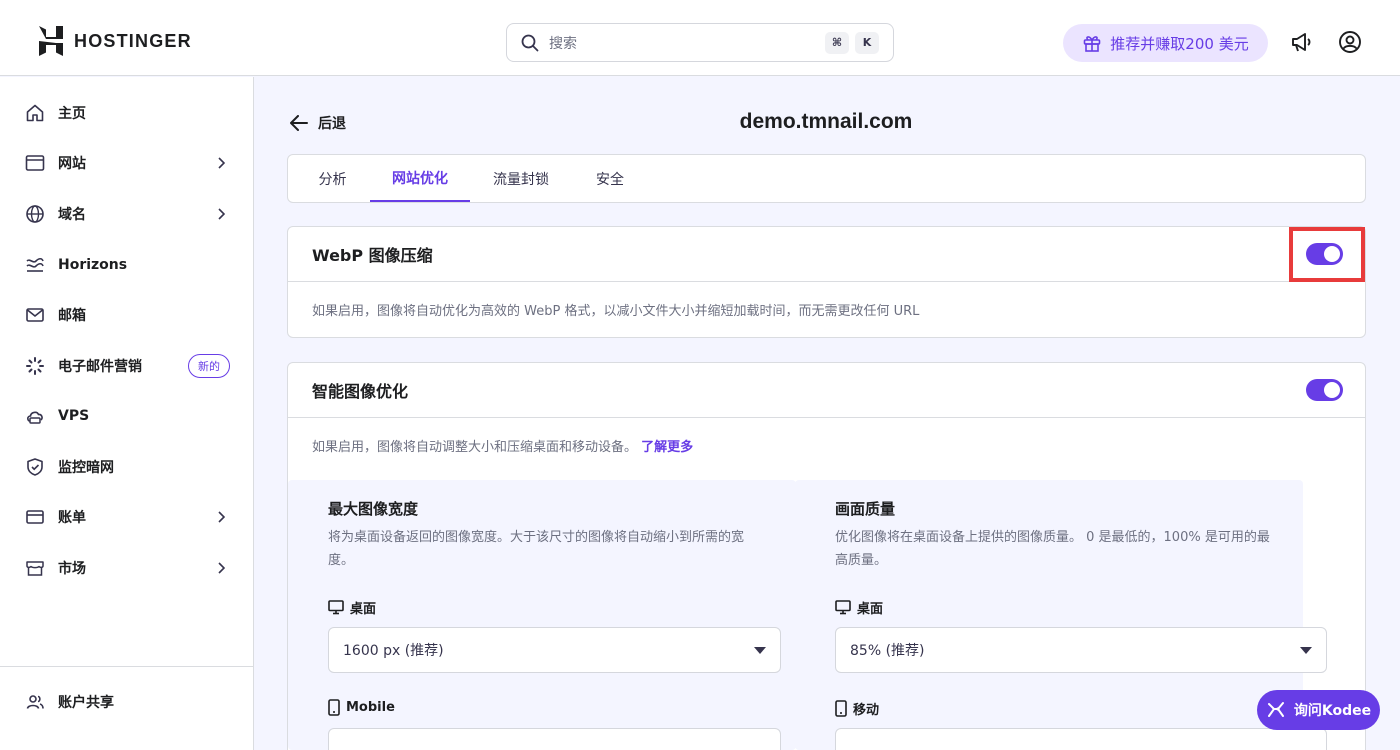  Describe the element at coordinates (126, 517) in the screenshot. I see `sidebar-item-billing: 账单` at that location.